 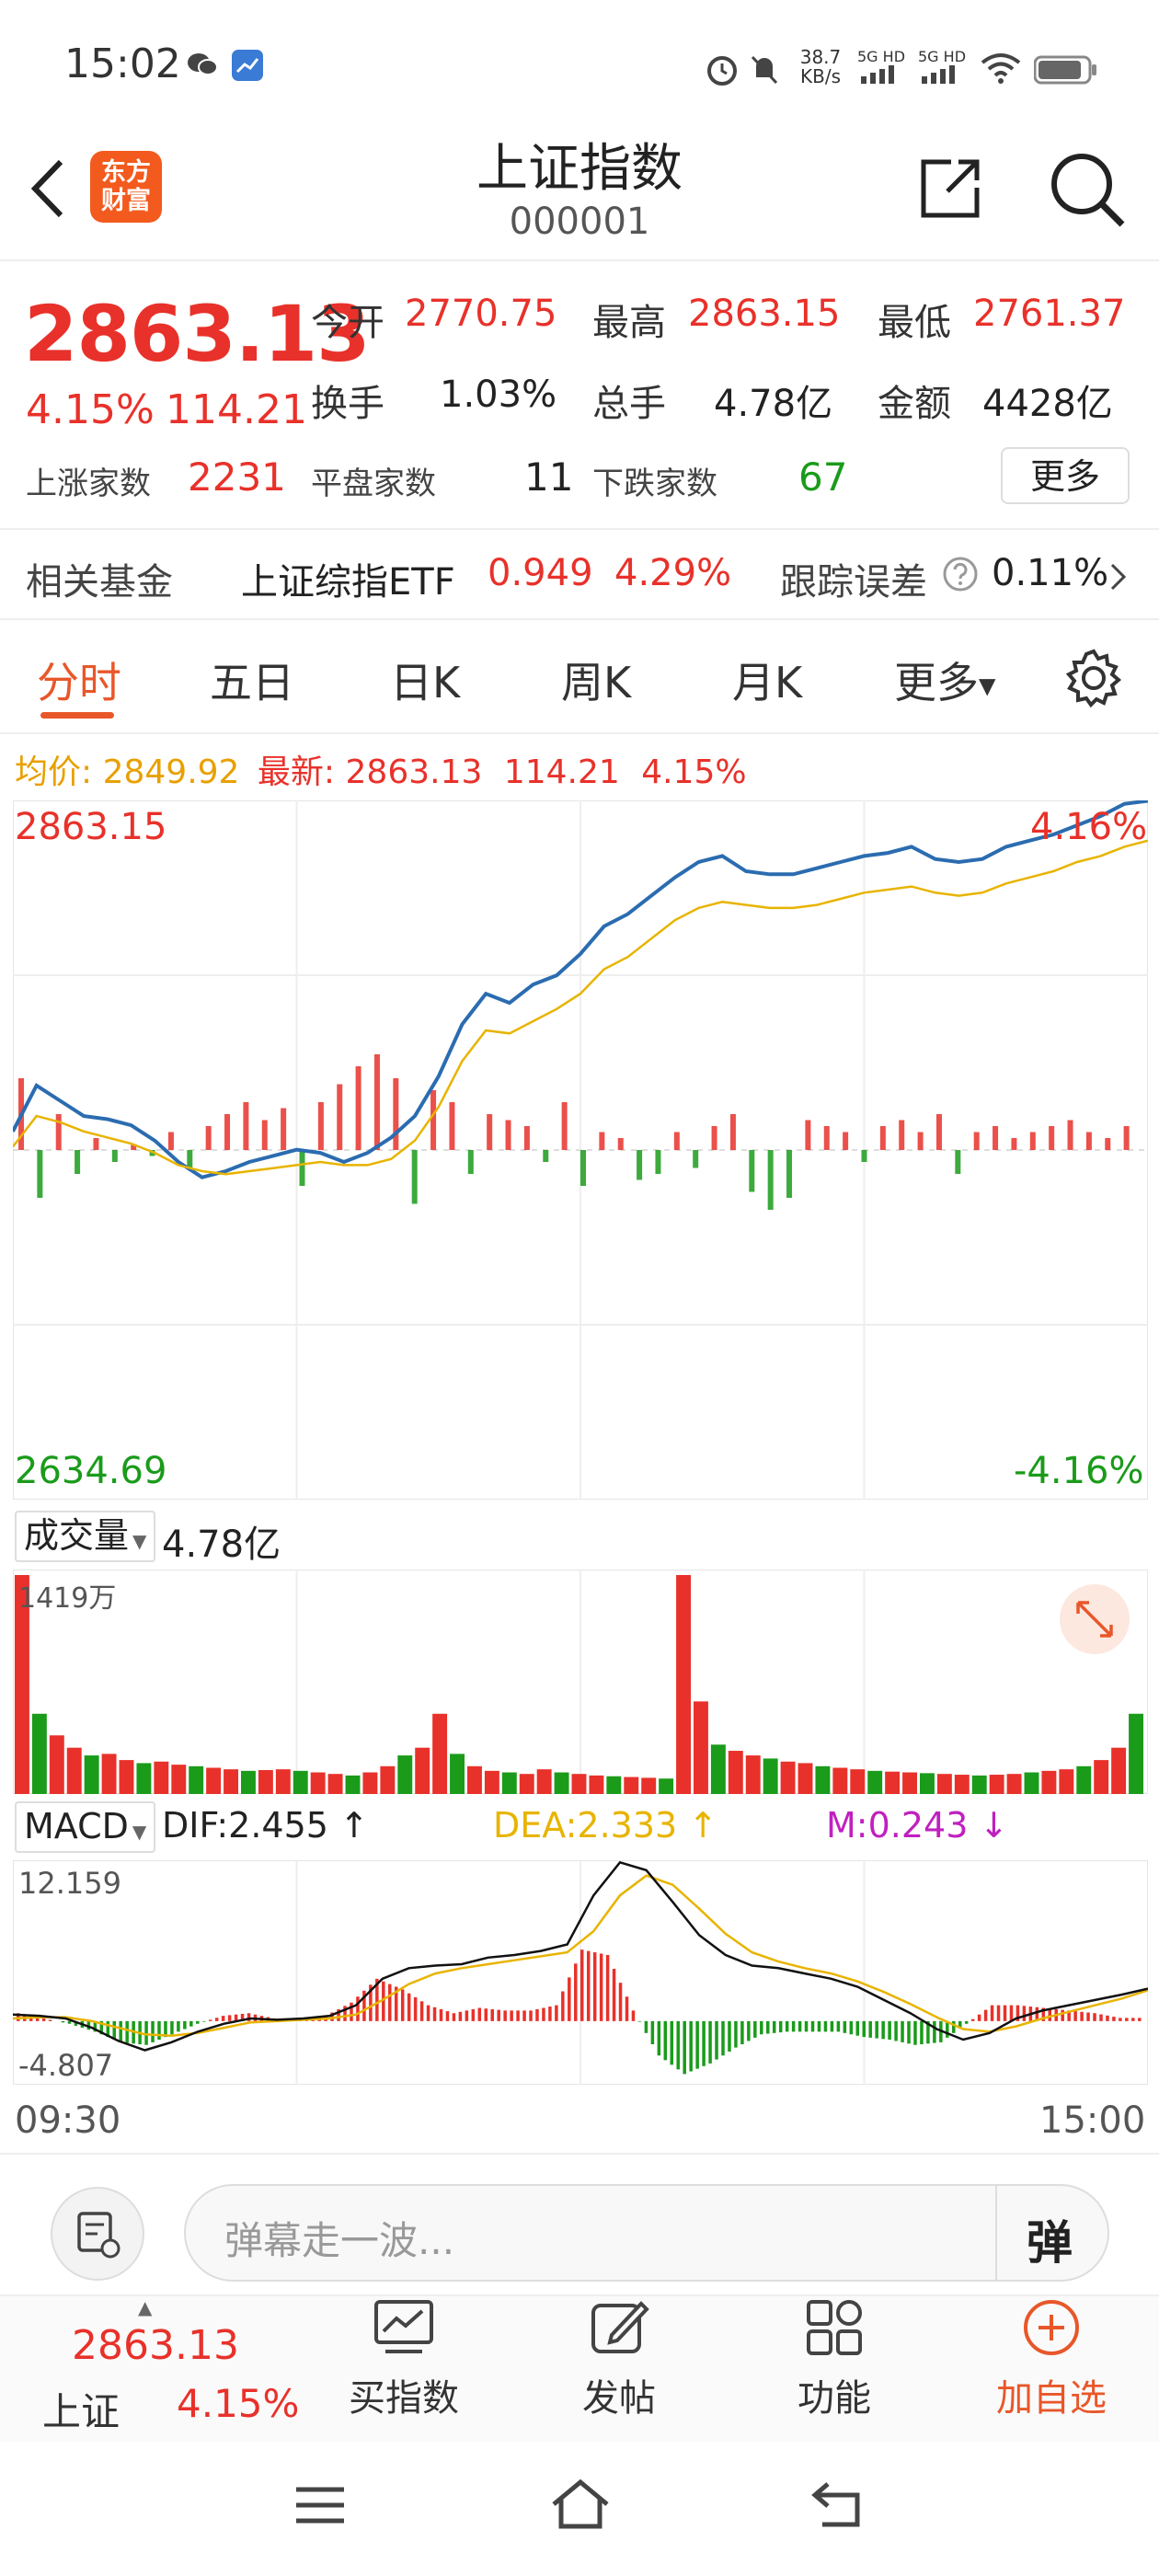 I want to click on open-value: 2770.75, so click(x=481, y=314).